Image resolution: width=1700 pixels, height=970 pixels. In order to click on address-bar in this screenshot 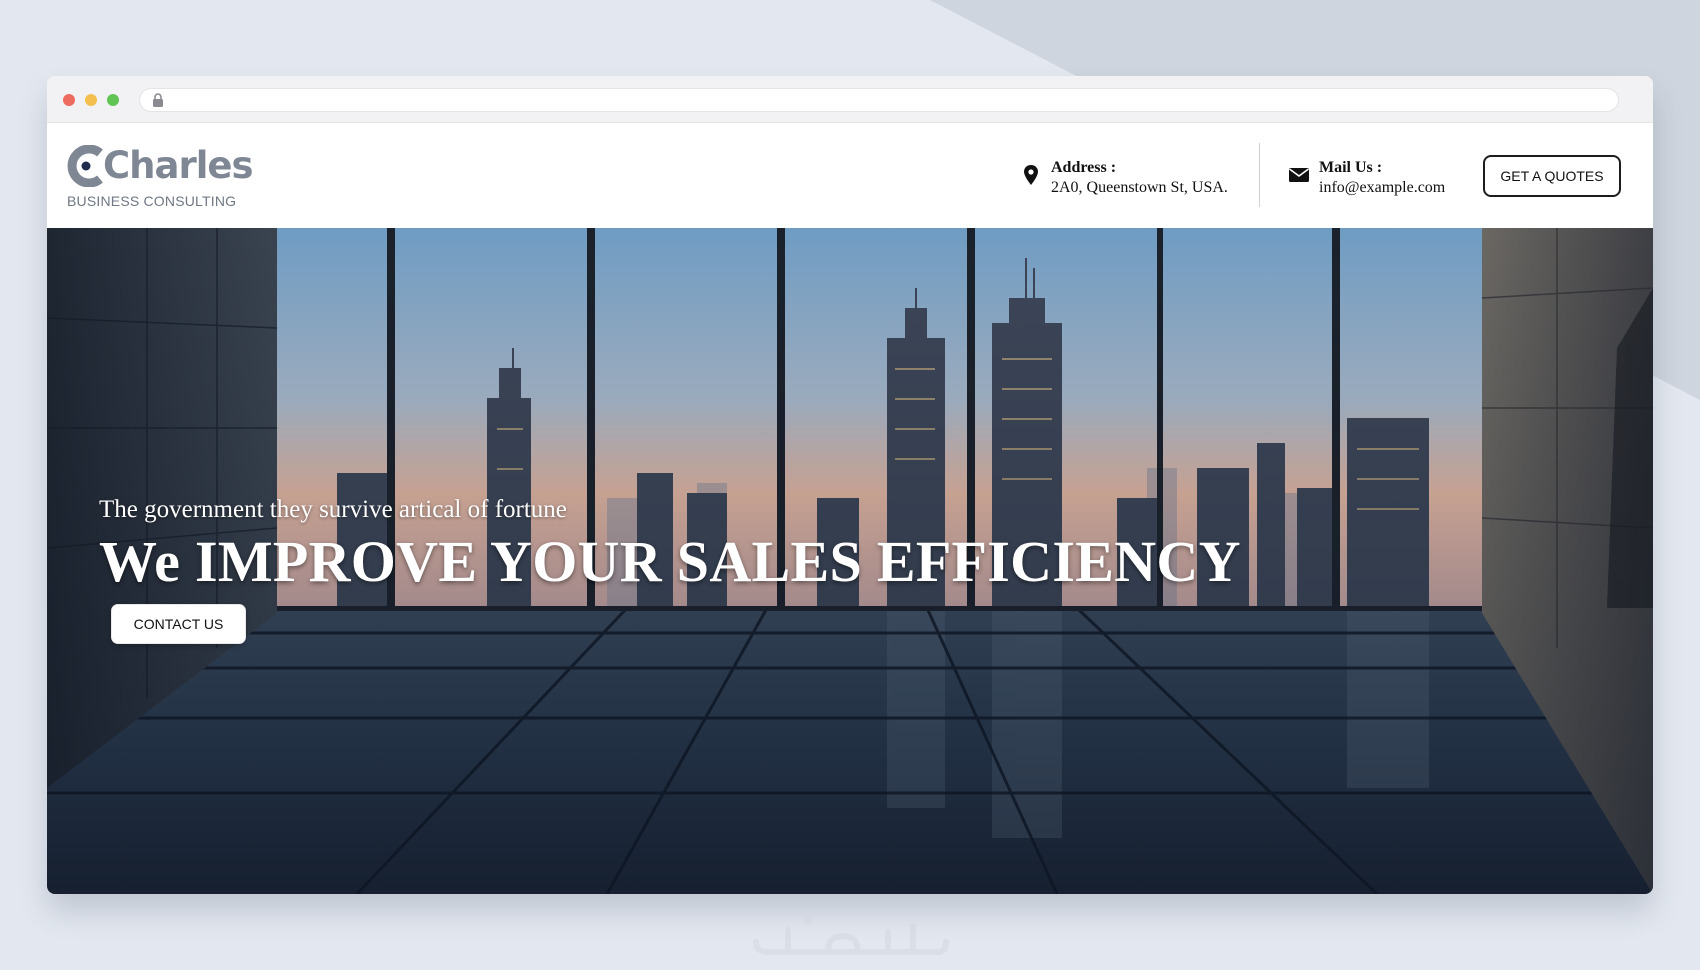, I will do `click(879, 100)`.